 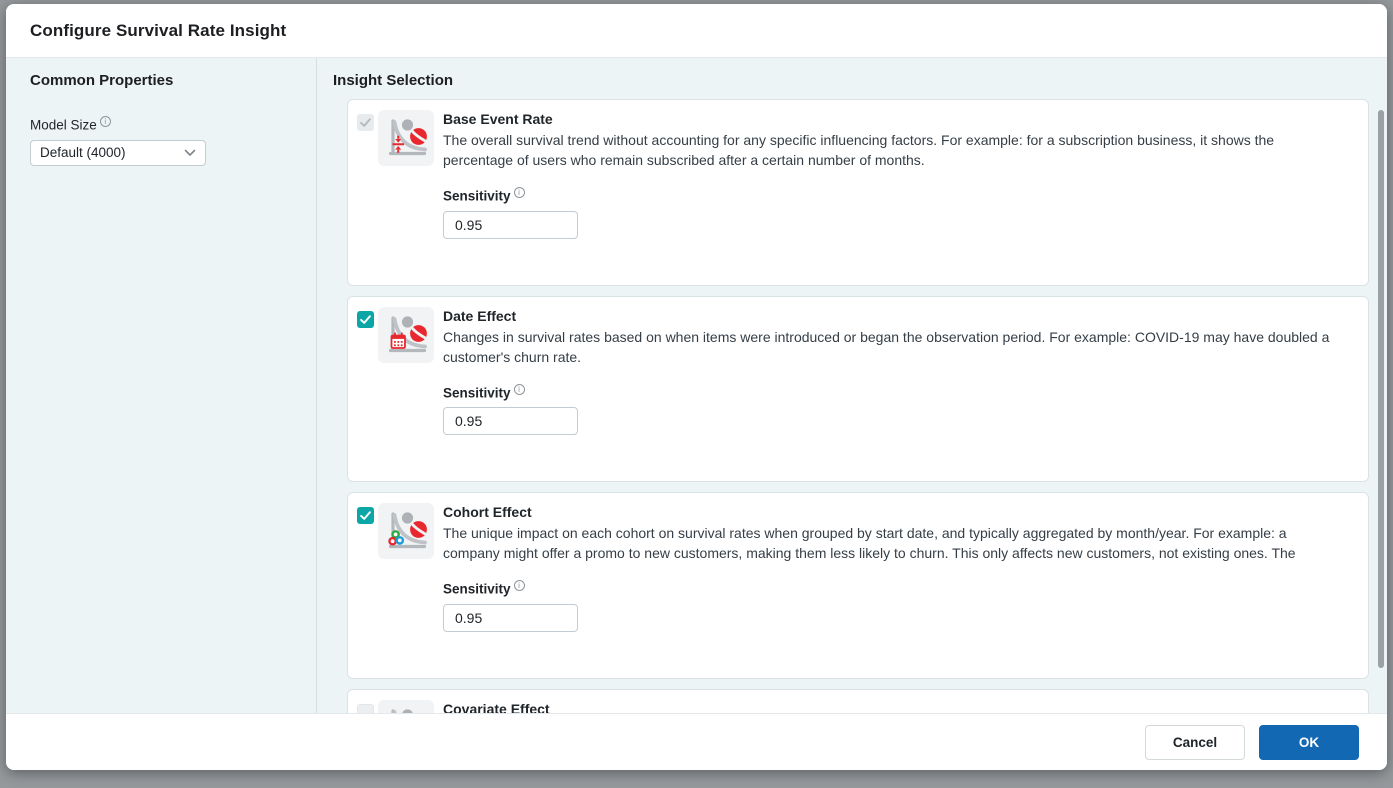 What do you see at coordinates (496, 707) in the screenshot?
I see `insight-title: Covariate Effect` at bounding box center [496, 707].